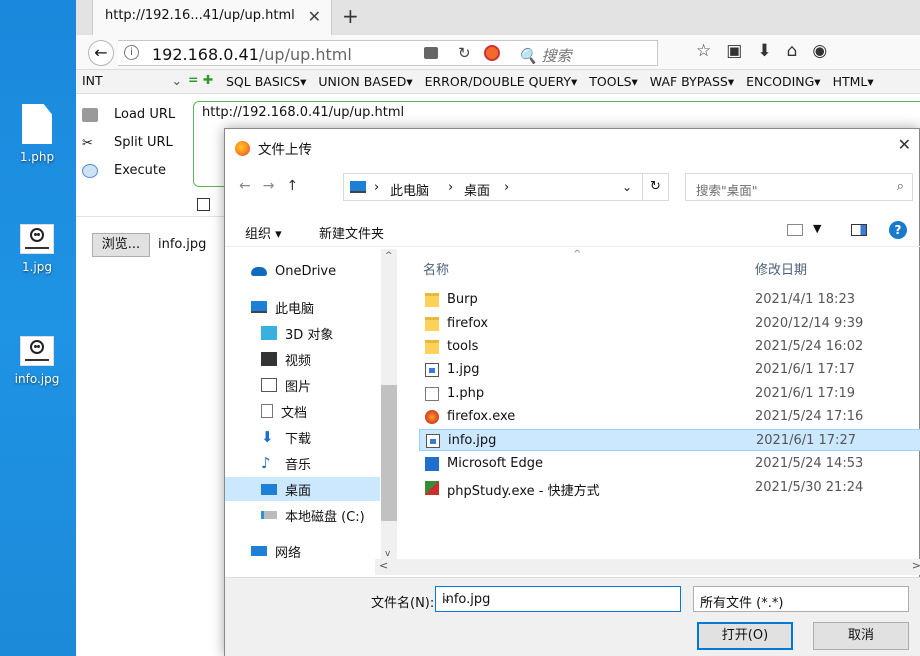  What do you see at coordinates (276, 551) in the screenshot?
I see `nav-item-network: 网络` at bounding box center [276, 551].